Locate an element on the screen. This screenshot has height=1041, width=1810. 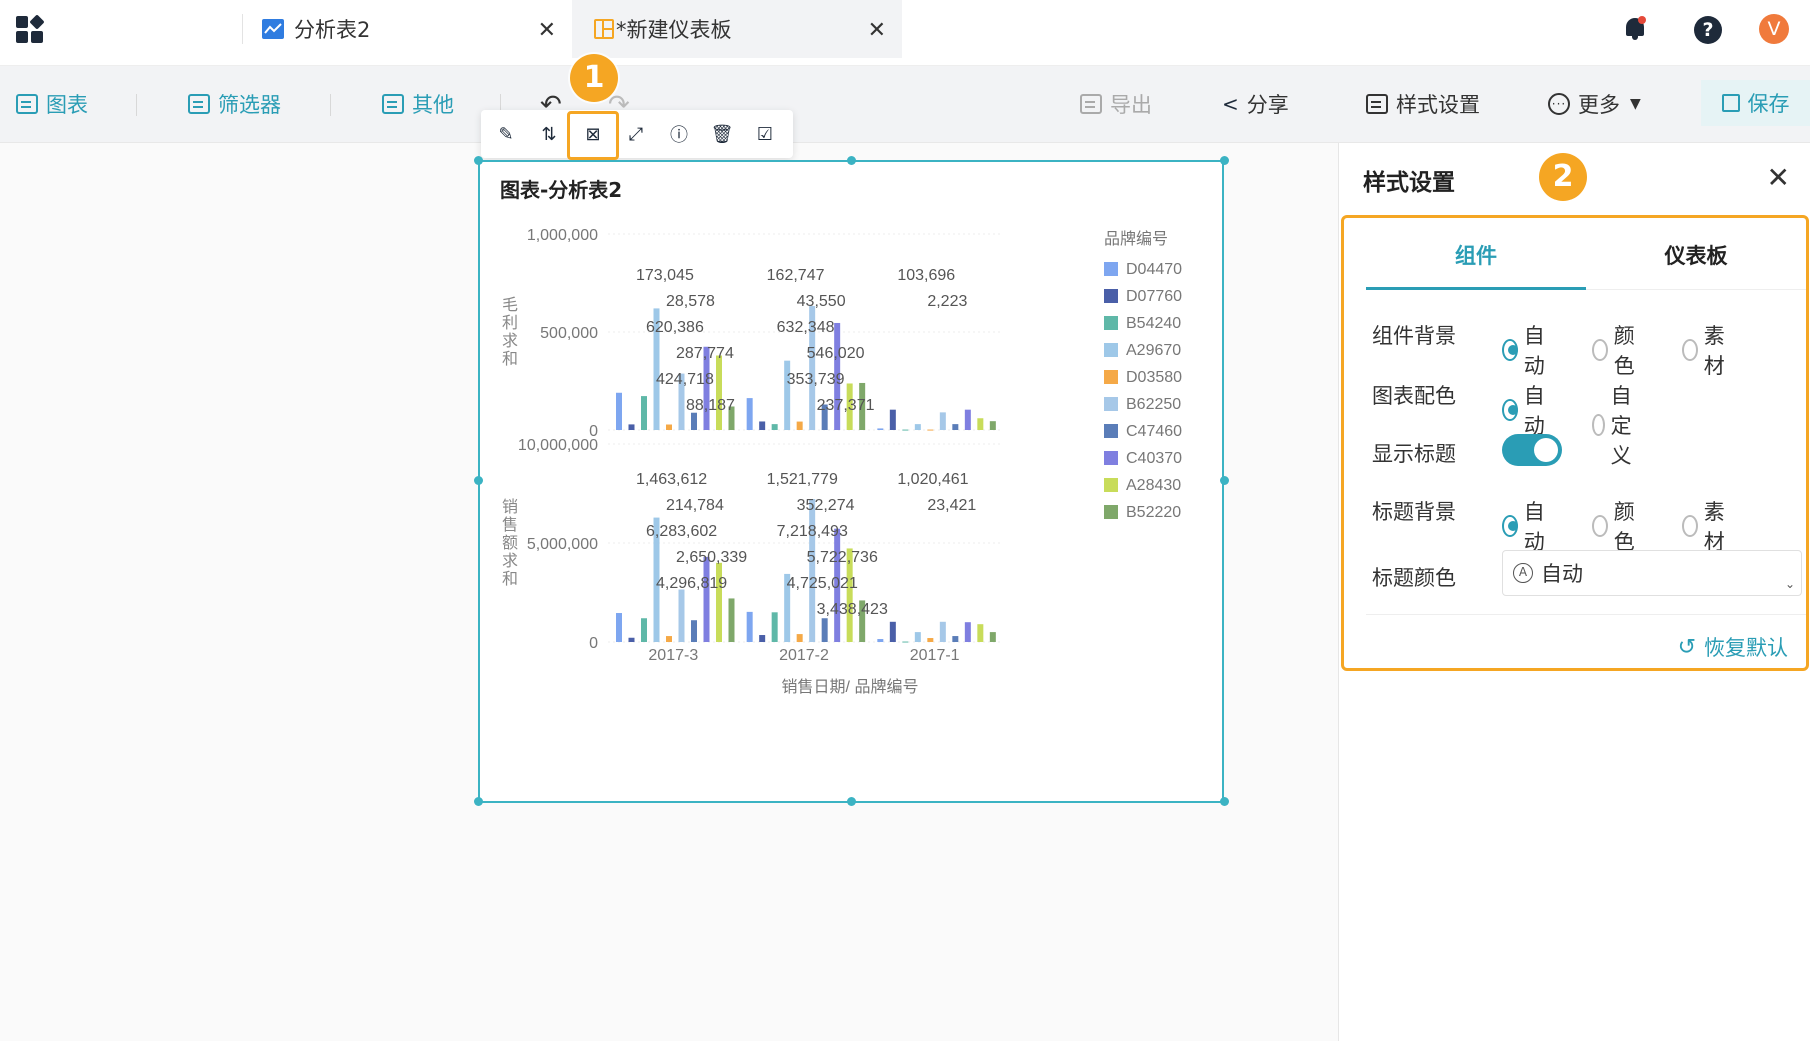
legend-item: C40370 is located at coordinates (1154, 458).